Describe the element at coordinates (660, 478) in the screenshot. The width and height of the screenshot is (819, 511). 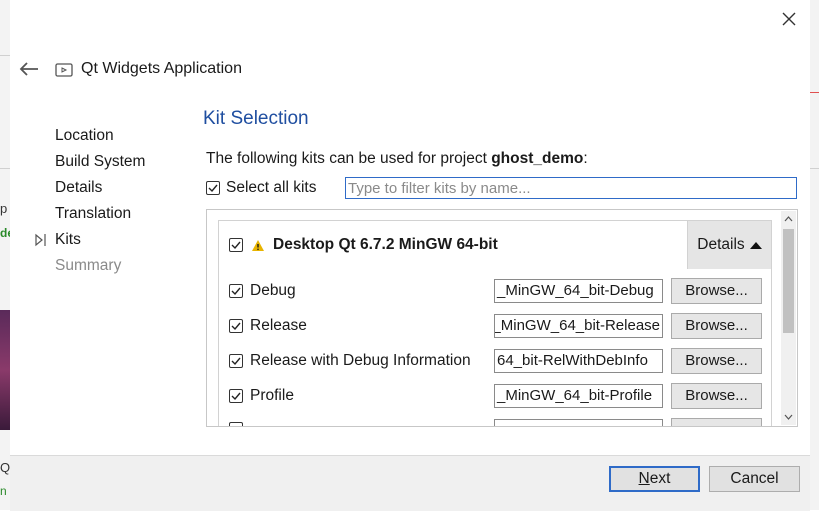
I see `next-label-rest: ext` at that location.